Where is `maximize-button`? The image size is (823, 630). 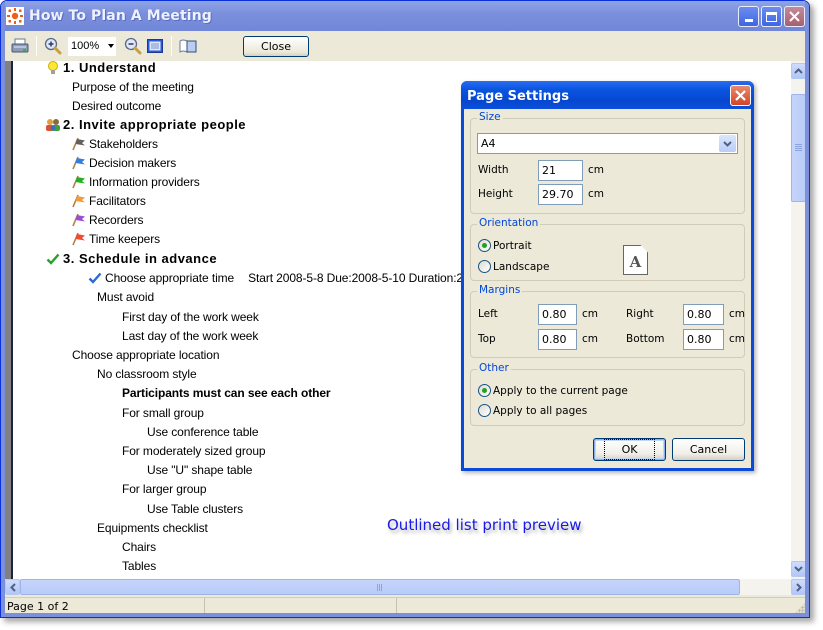
maximize-button is located at coordinates (771, 16).